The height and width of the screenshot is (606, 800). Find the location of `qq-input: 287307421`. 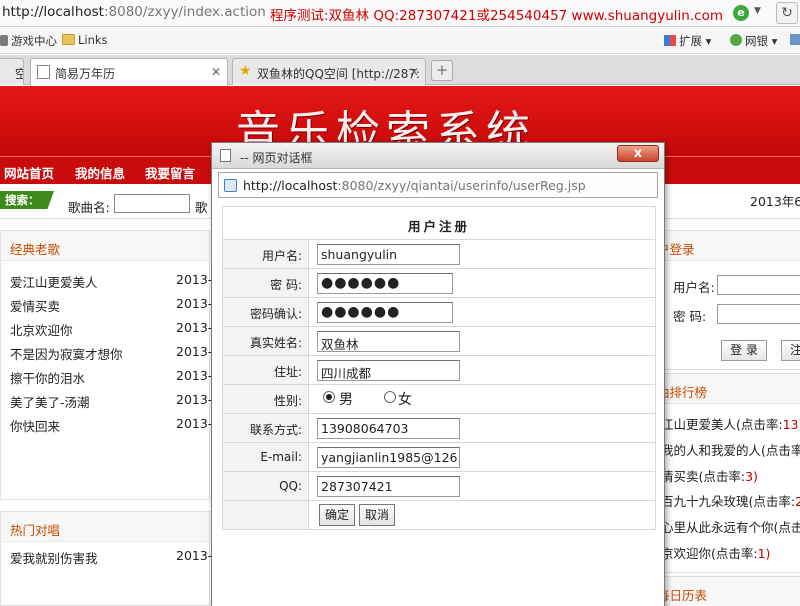

qq-input: 287307421 is located at coordinates (388, 486).